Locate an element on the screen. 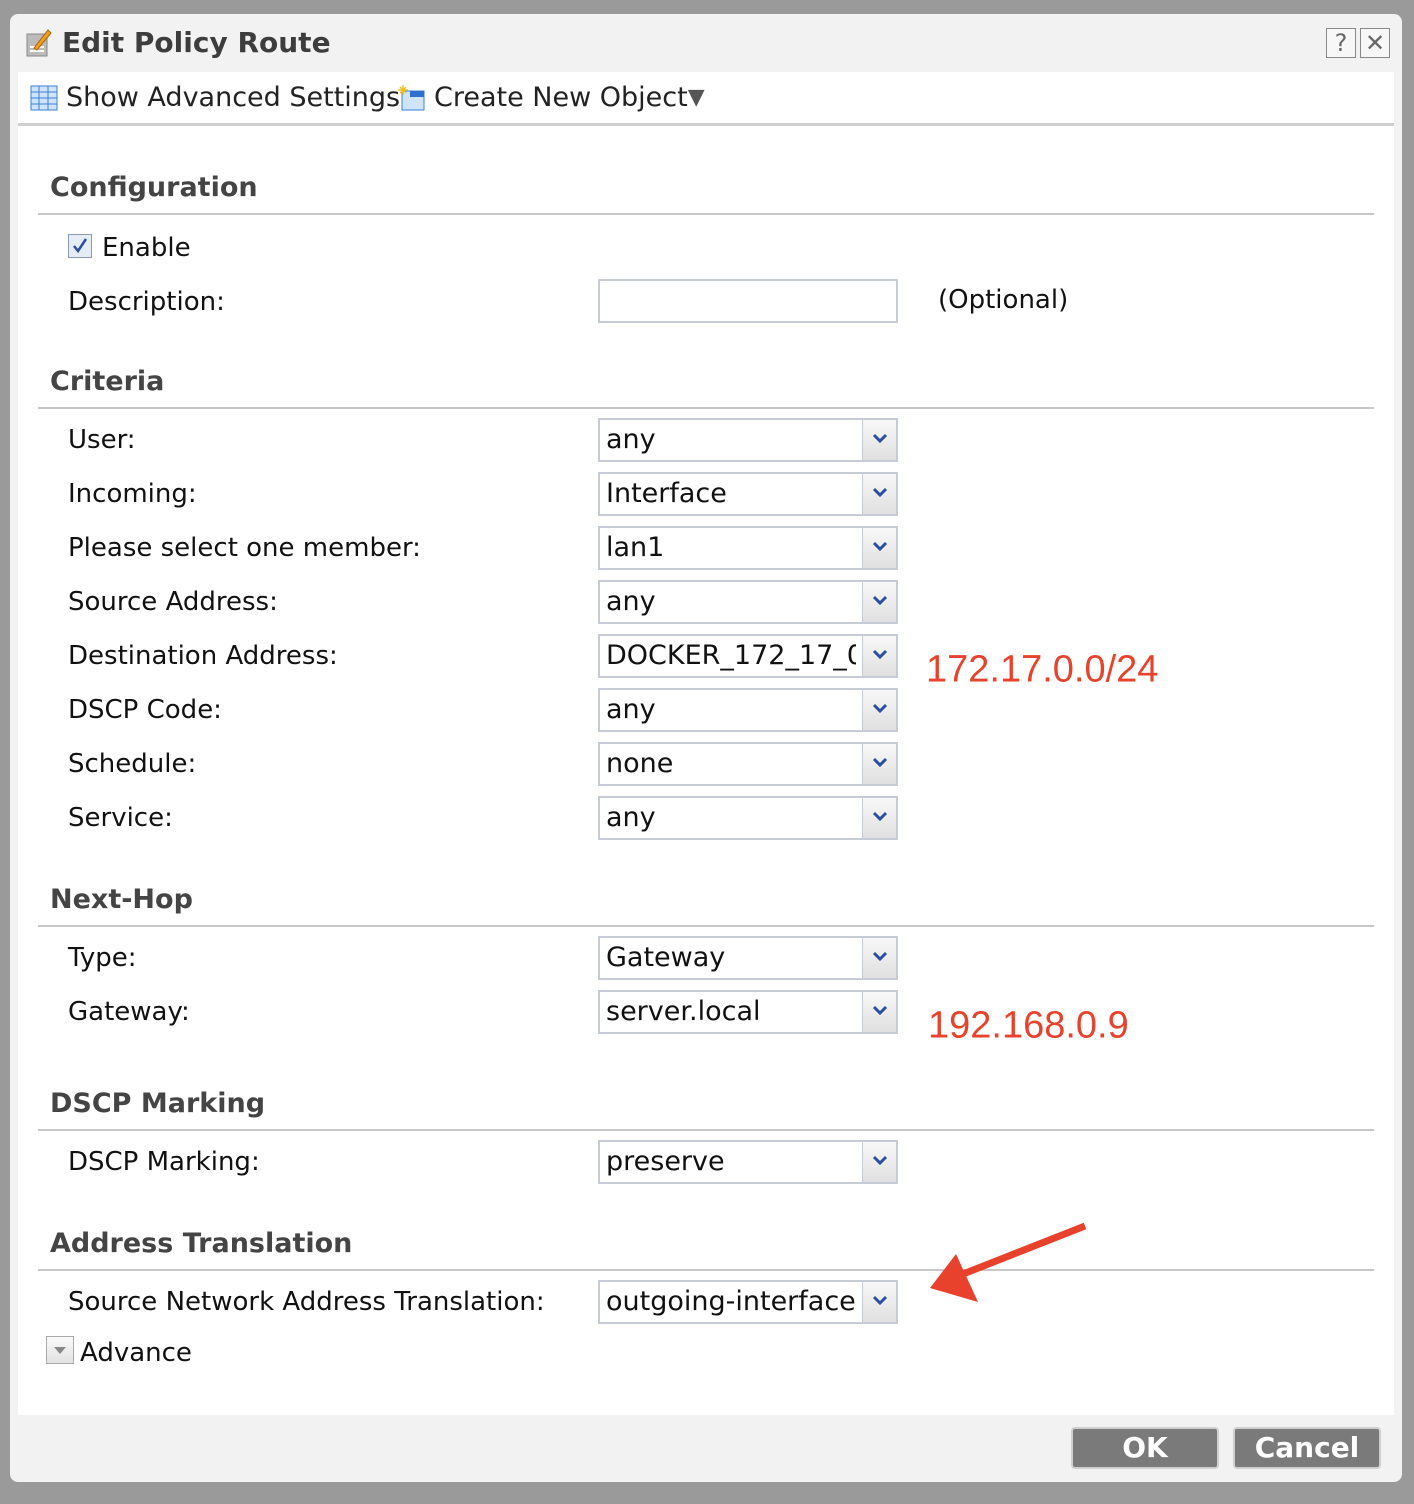  schedule-select: none is located at coordinates (748, 764).